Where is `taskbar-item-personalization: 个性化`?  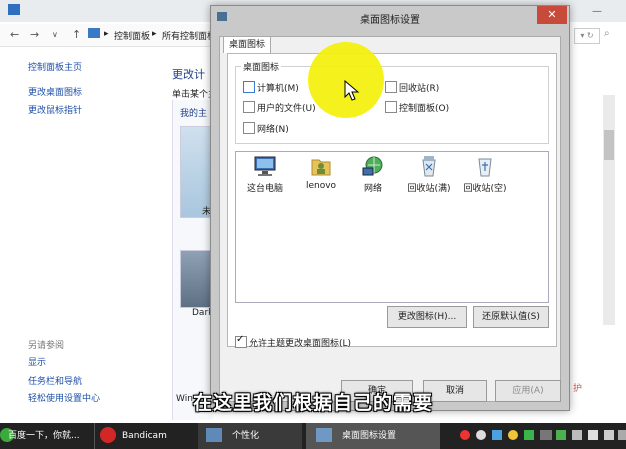
taskbar-item-personalization: 个性化 is located at coordinates (245, 436).